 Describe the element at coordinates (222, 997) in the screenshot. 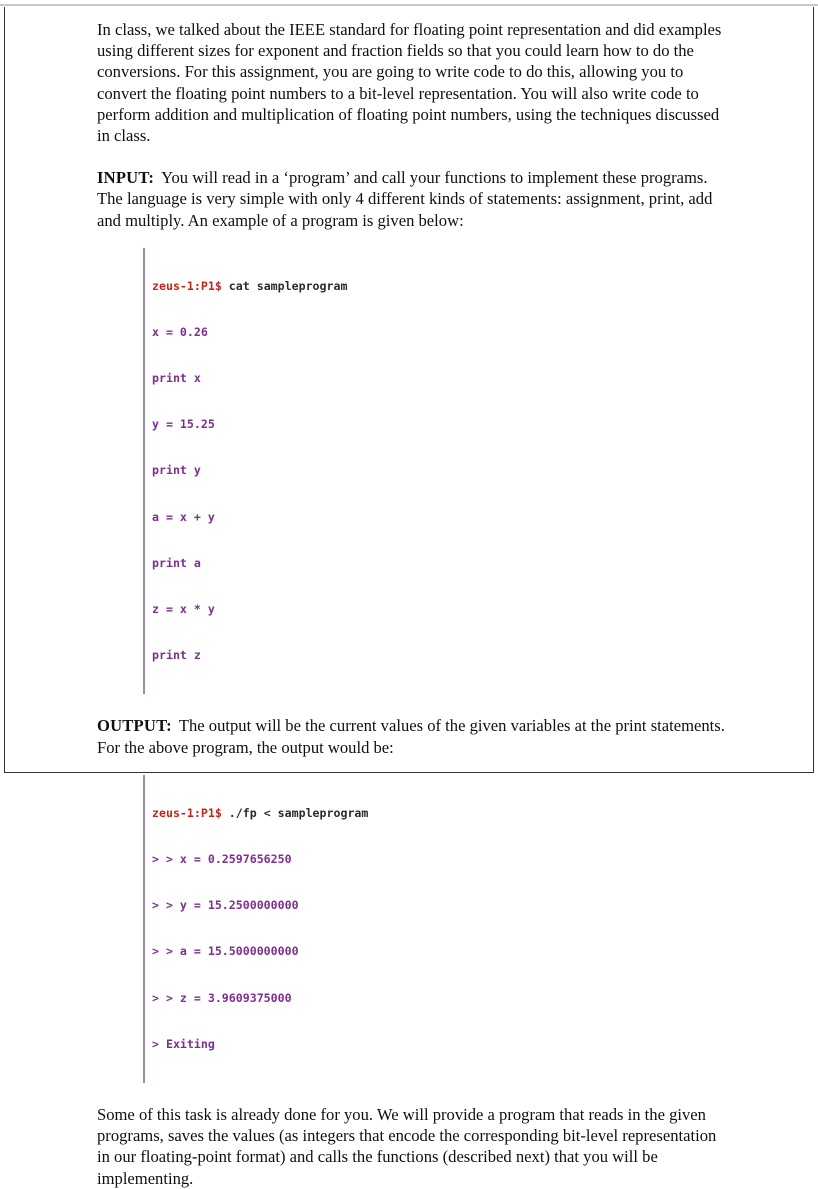

I see `code-line: > > z = 3.9609375000` at that location.